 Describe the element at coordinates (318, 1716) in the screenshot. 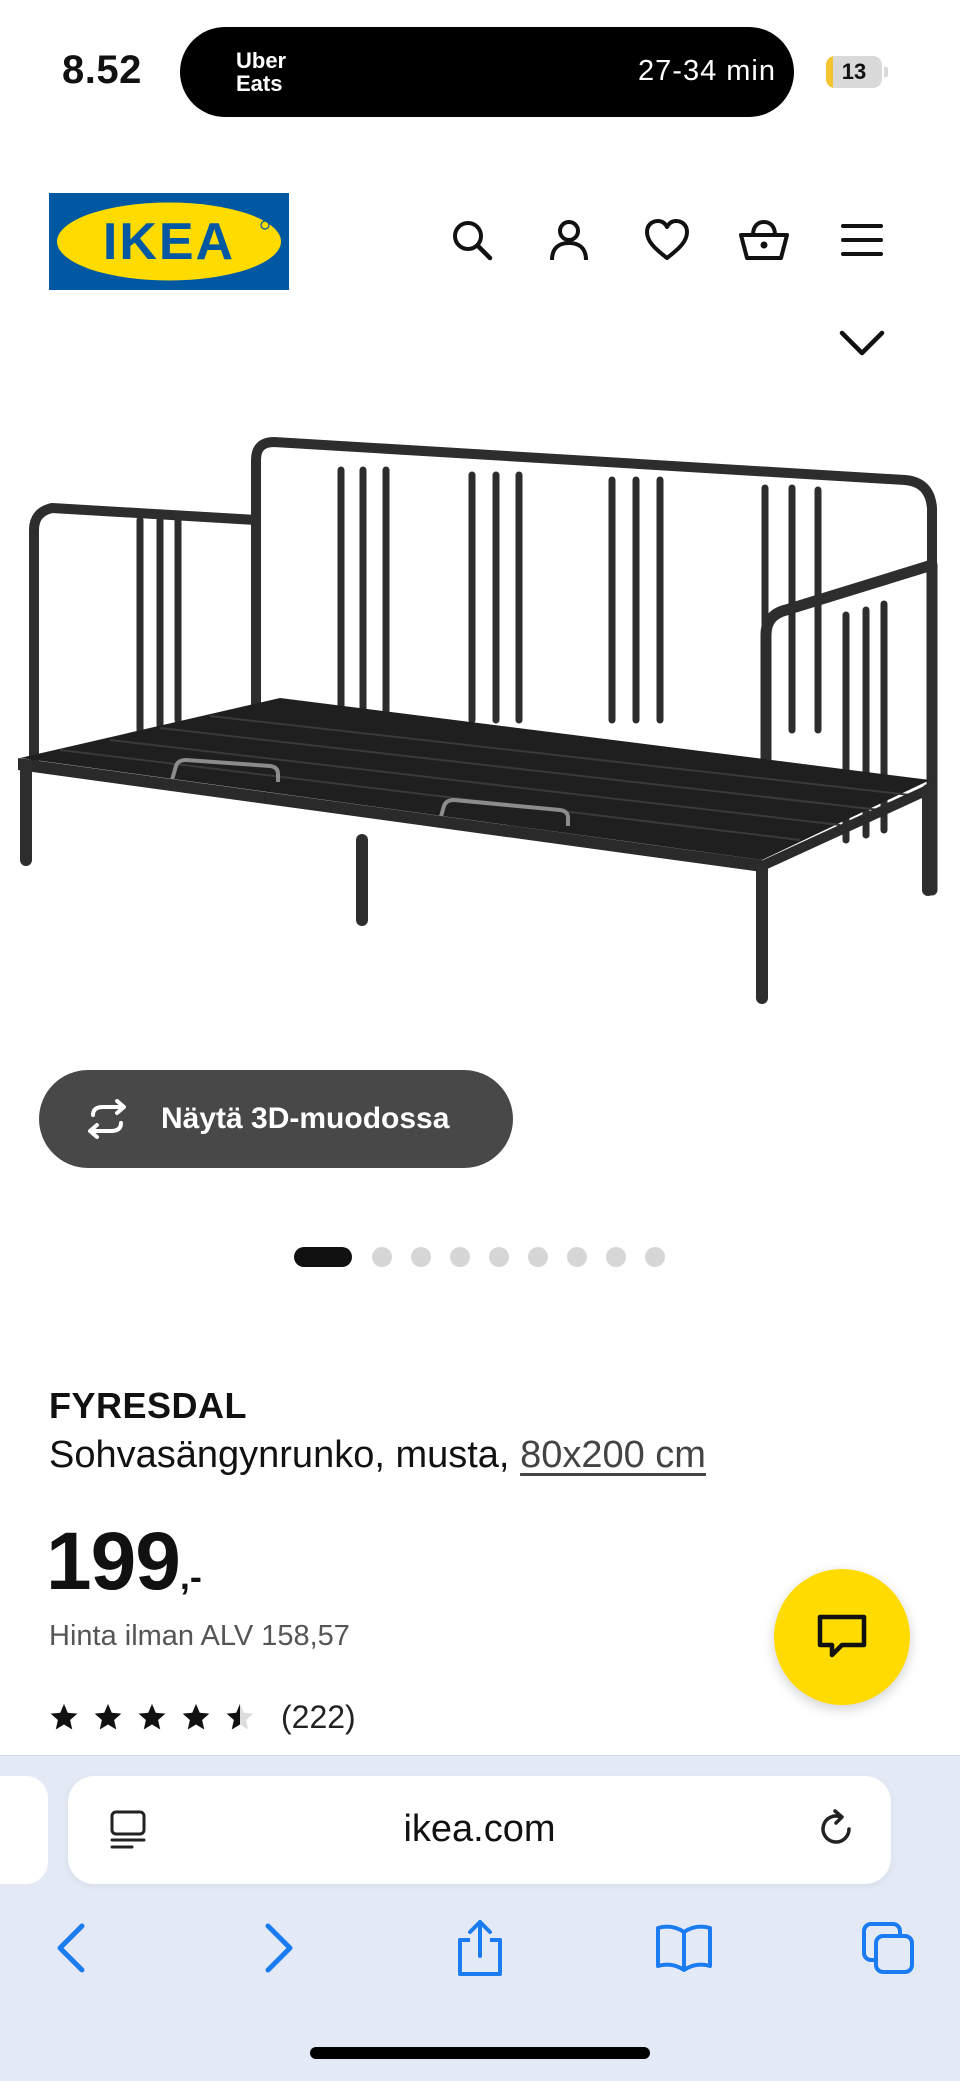

I see `review-count: (222)` at that location.